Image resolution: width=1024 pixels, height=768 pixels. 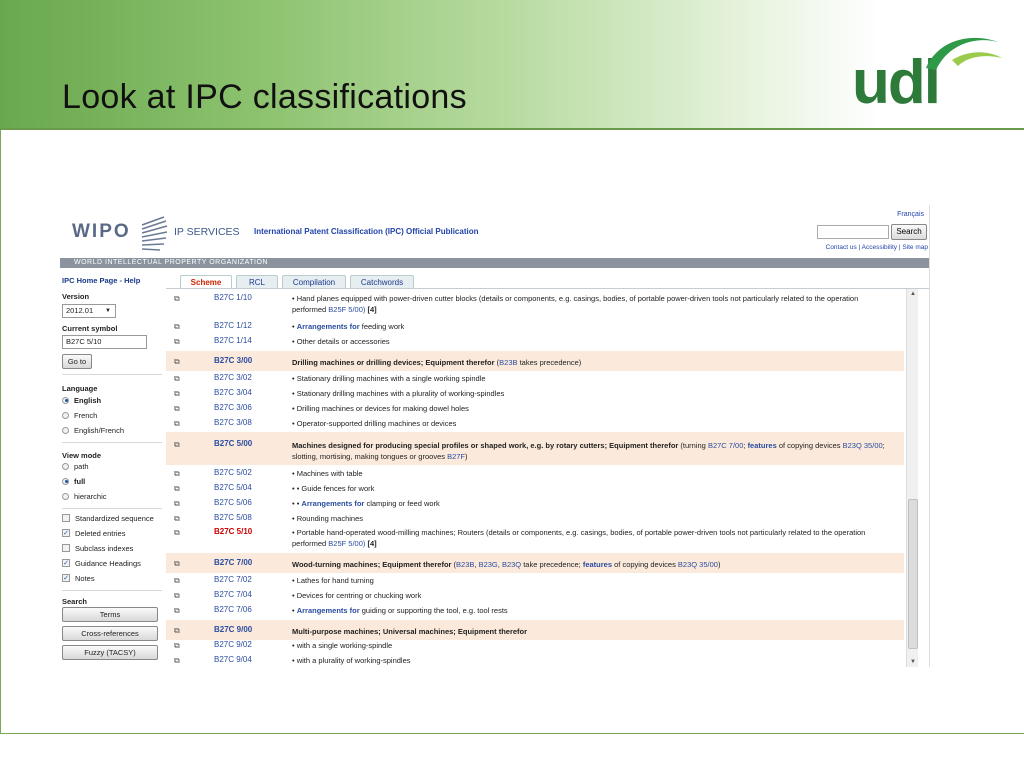 What do you see at coordinates (233, 579) in the screenshot?
I see `symbol-link: B27C 7/02` at bounding box center [233, 579].